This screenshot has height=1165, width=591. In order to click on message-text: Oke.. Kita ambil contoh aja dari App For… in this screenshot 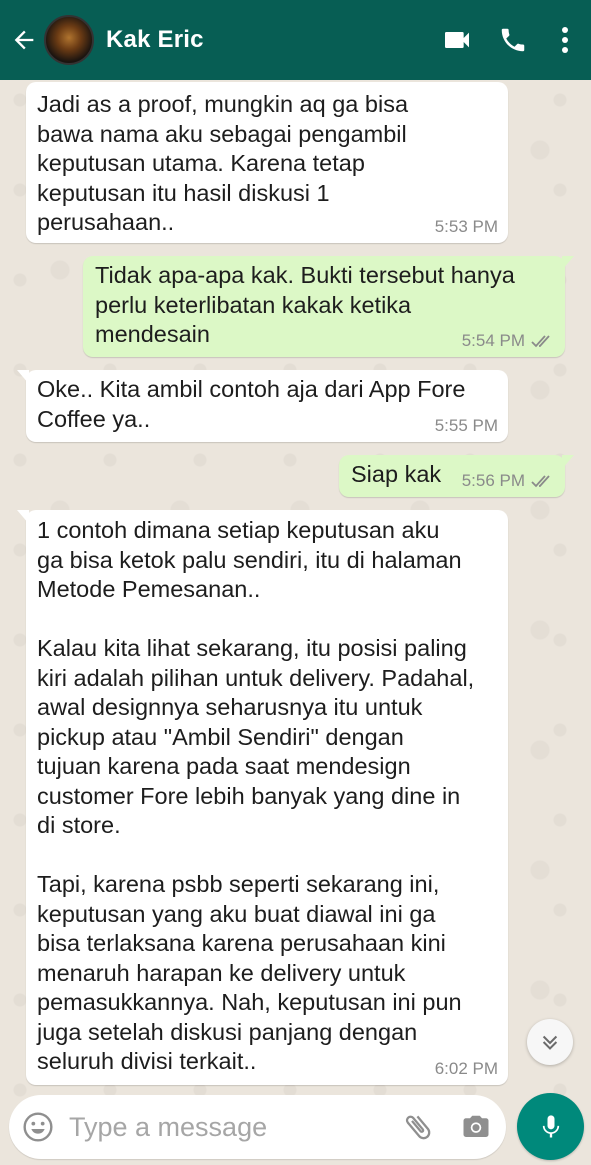, I will do `click(251, 404)`.